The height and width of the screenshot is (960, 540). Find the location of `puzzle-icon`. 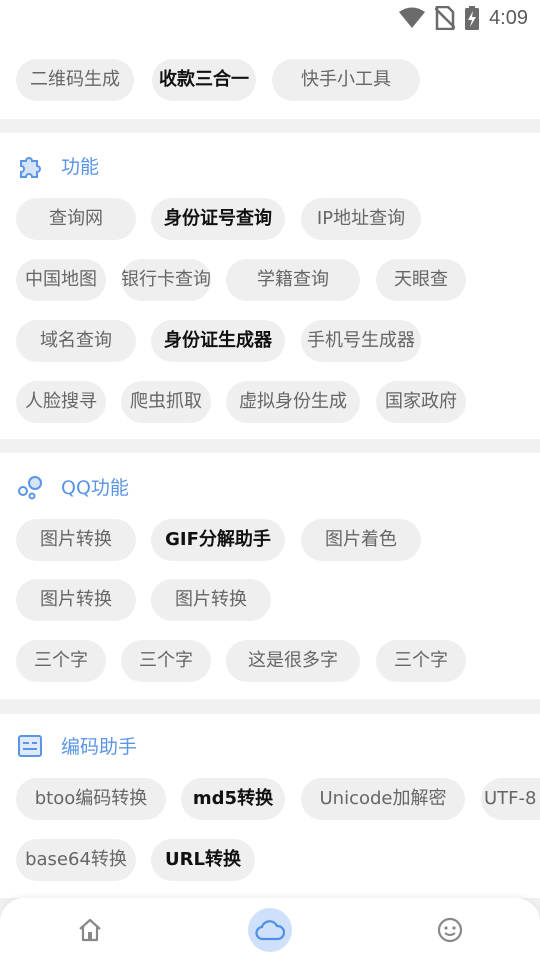

puzzle-icon is located at coordinates (30, 167).